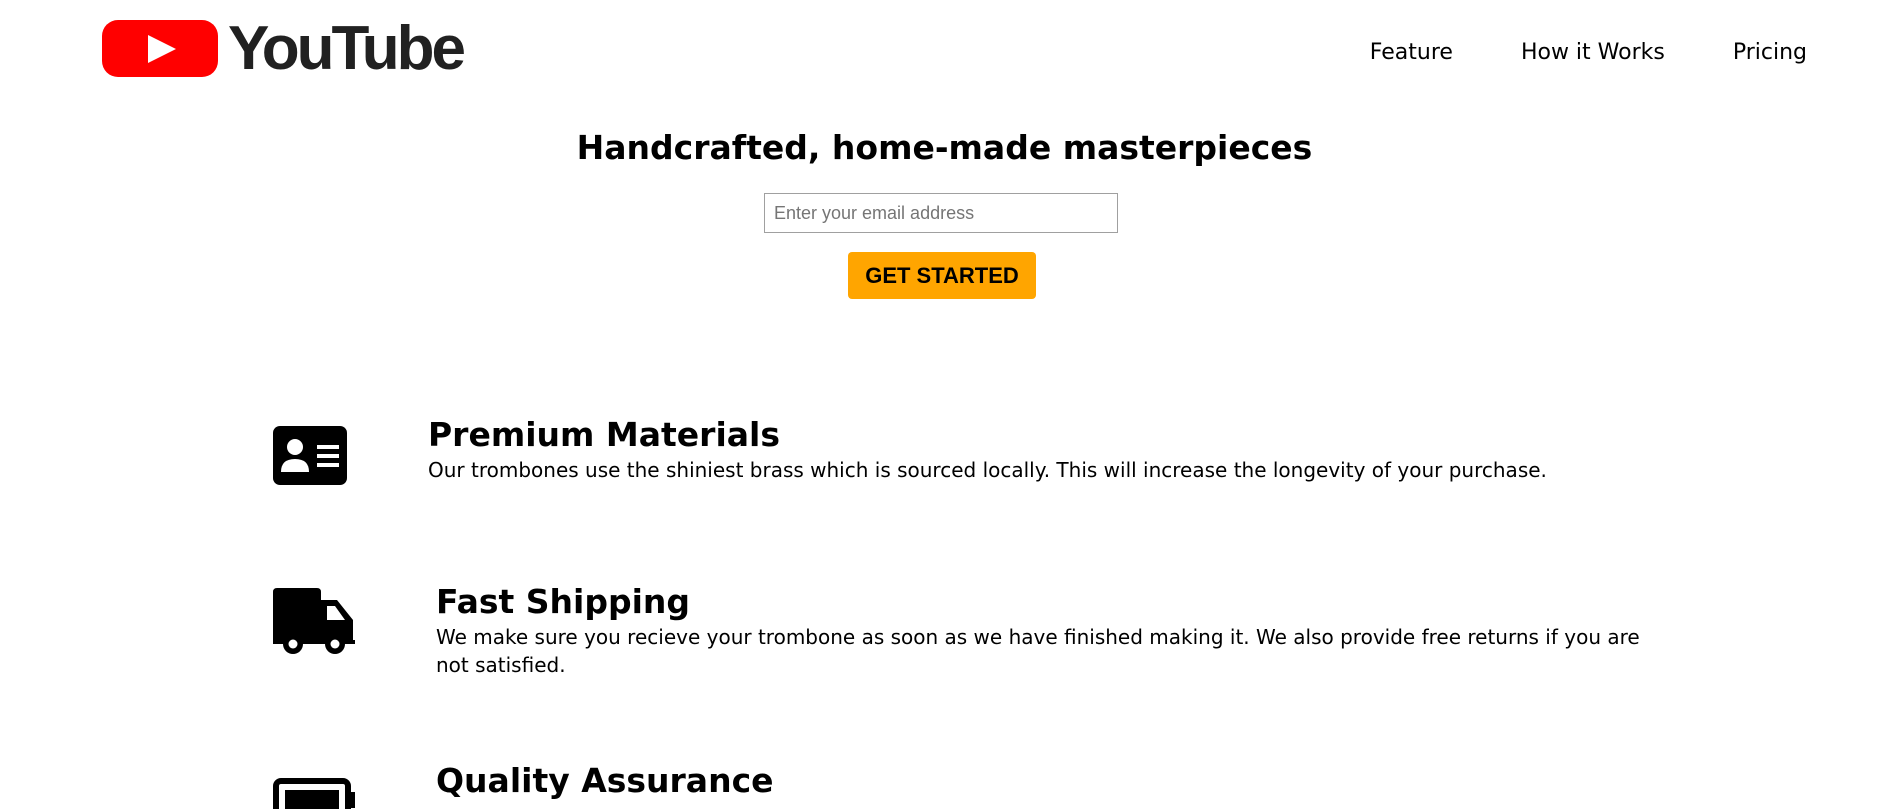 Image resolution: width=1889 pixels, height=809 pixels. What do you see at coordinates (1770, 52) in the screenshot?
I see `nav-link-pricing: Pricing` at bounding box center [1770, 52].